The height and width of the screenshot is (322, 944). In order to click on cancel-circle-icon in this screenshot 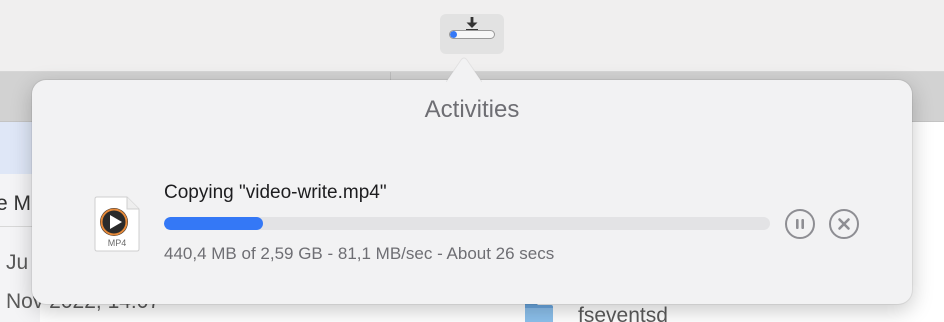, I will do `click(844, 224)`.